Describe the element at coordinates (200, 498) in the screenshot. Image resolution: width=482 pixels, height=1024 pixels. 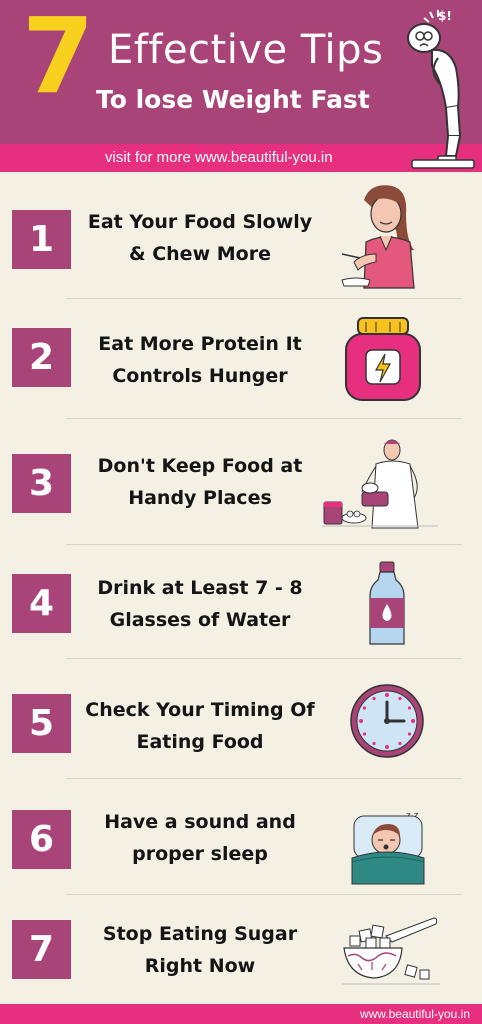
I see `tip-text-line2: Handy Places` at that location.